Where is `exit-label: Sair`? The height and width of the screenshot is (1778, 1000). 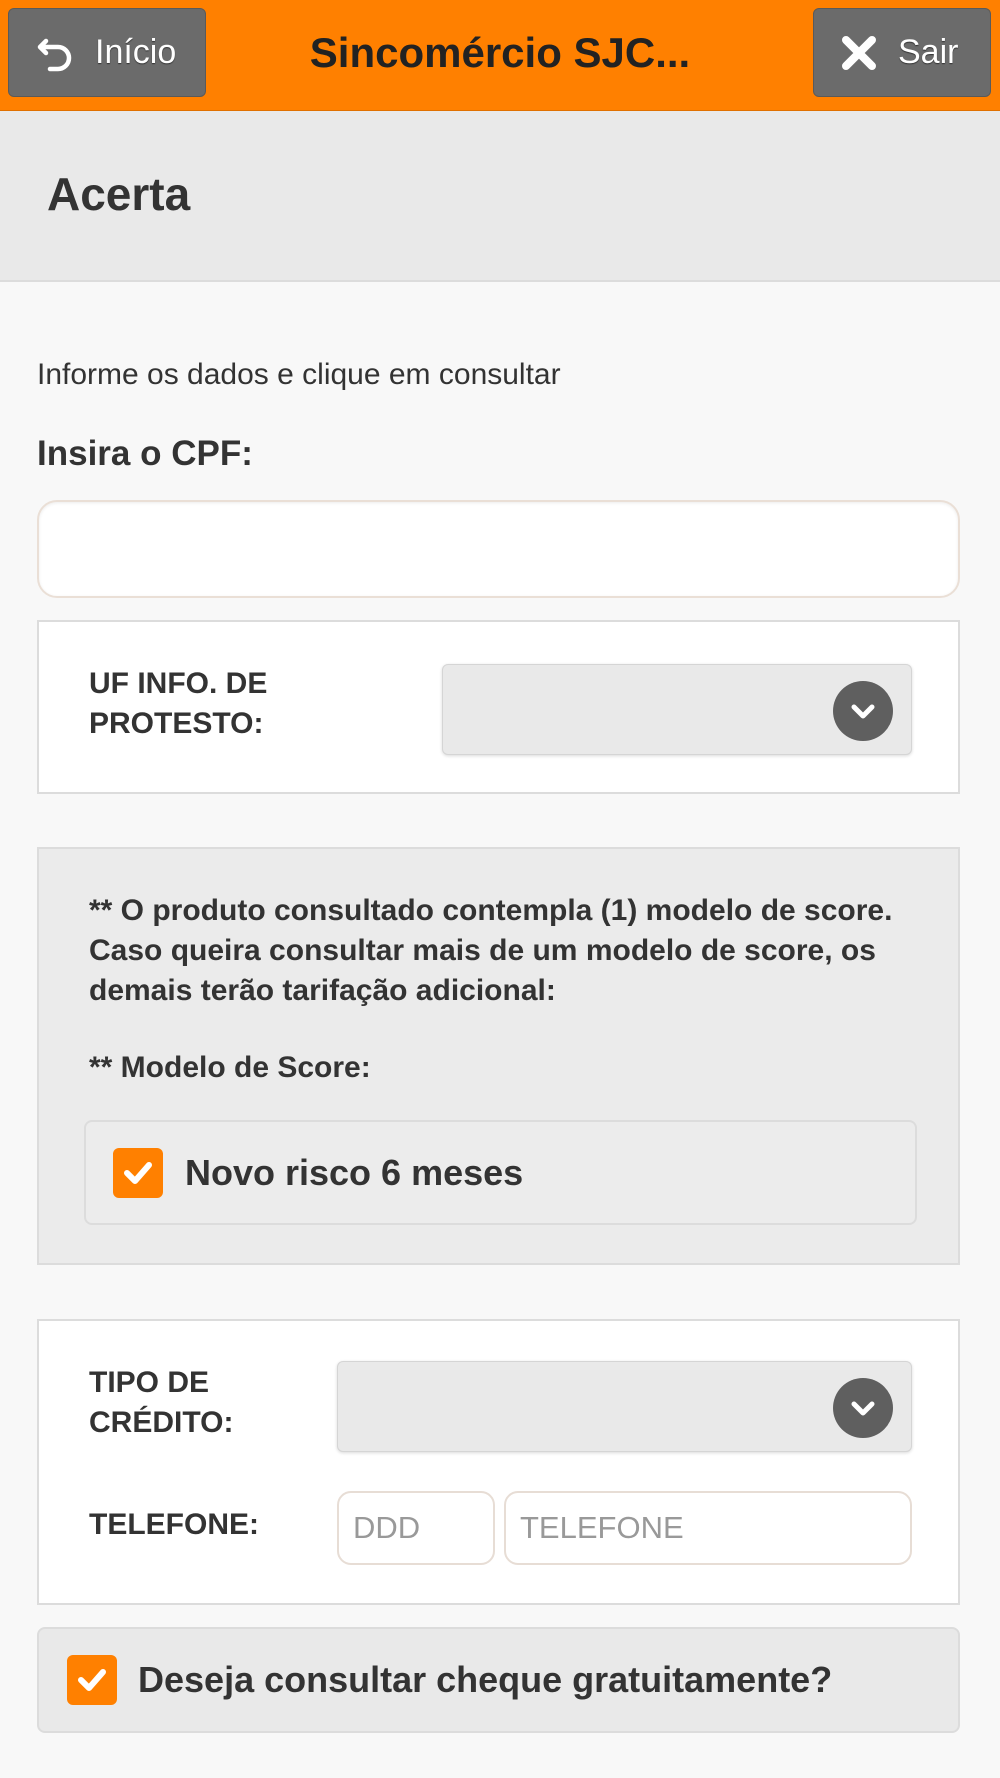 exit-label: Sair is located at coordinates (928, 52).